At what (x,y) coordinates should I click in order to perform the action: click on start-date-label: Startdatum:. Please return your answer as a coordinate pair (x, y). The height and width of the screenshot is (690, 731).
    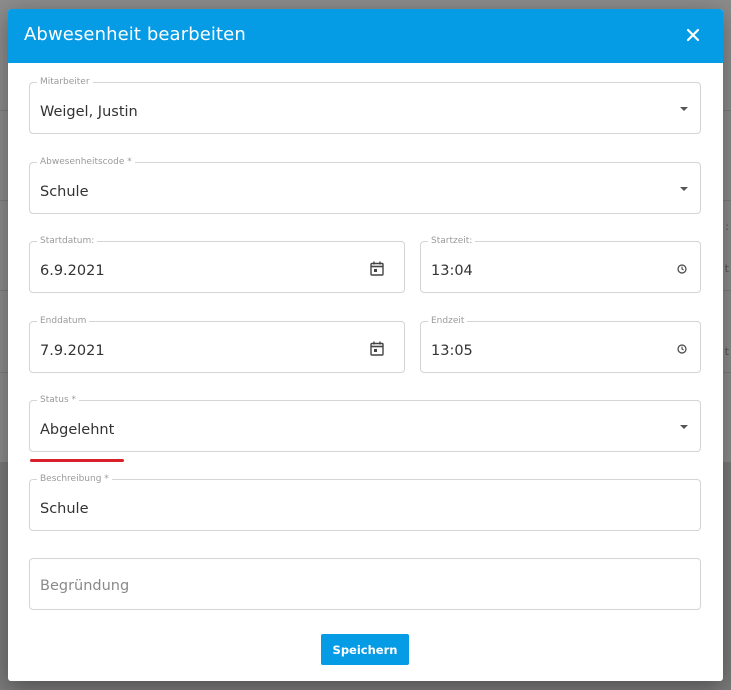
    Looking at the image, I should click on (67, 241).